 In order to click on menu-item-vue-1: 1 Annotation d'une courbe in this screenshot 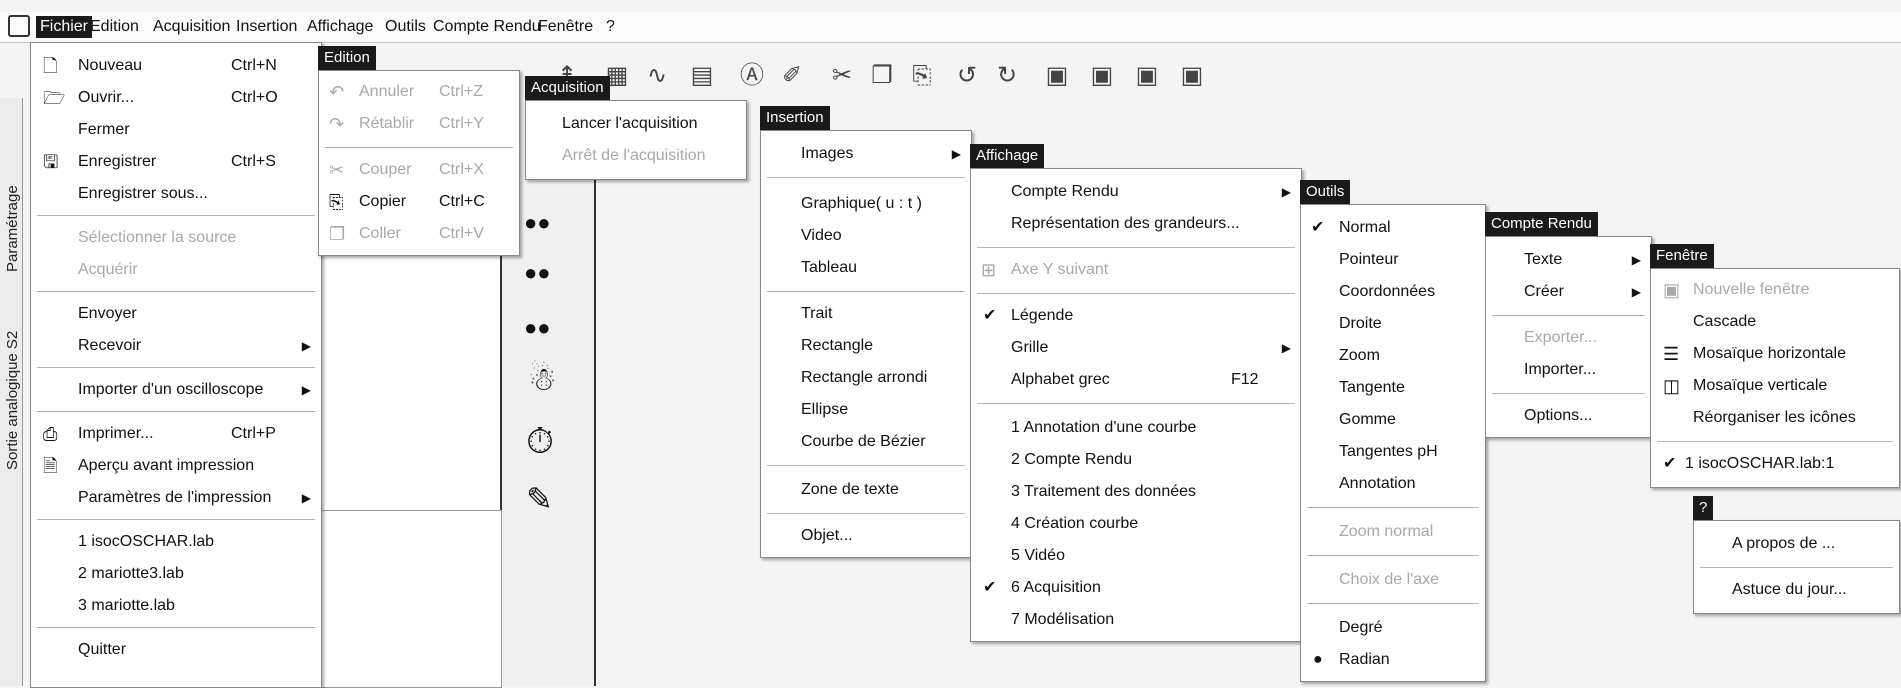, I will do `click(1136, 428)`.